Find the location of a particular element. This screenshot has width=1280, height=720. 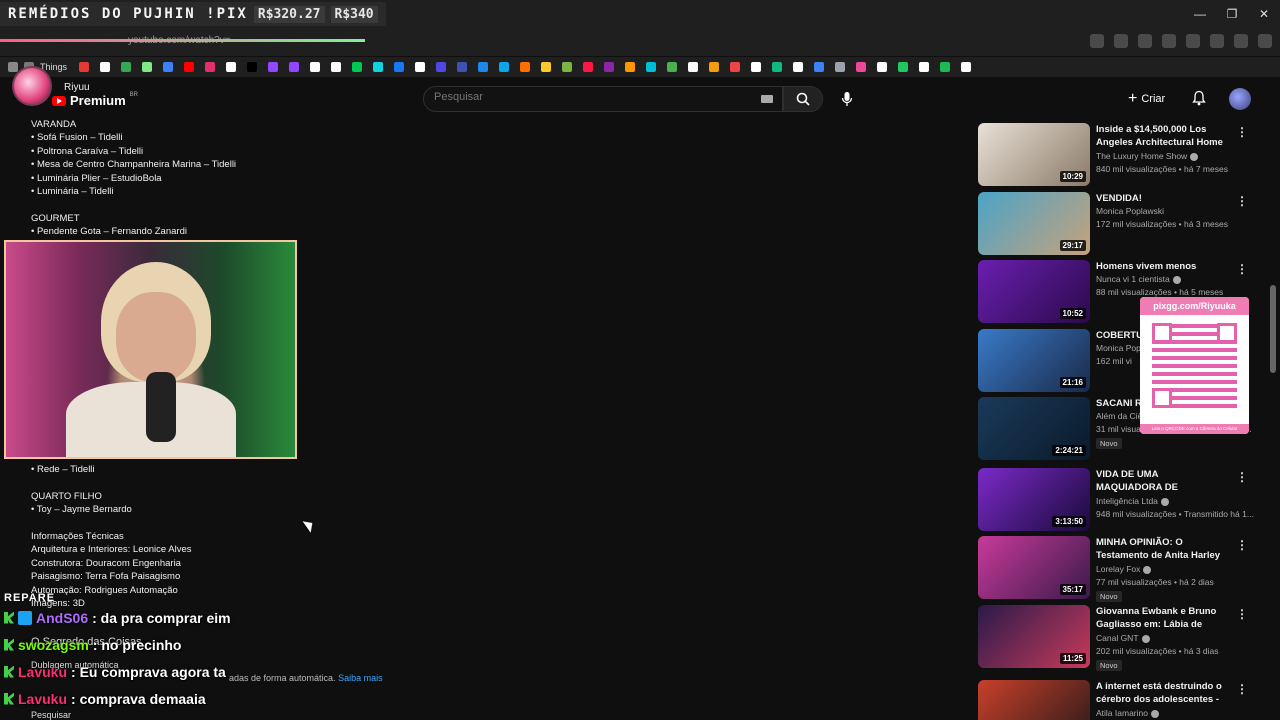

video-channel: Lorelay Fox is located at coordinates (1118, 569).